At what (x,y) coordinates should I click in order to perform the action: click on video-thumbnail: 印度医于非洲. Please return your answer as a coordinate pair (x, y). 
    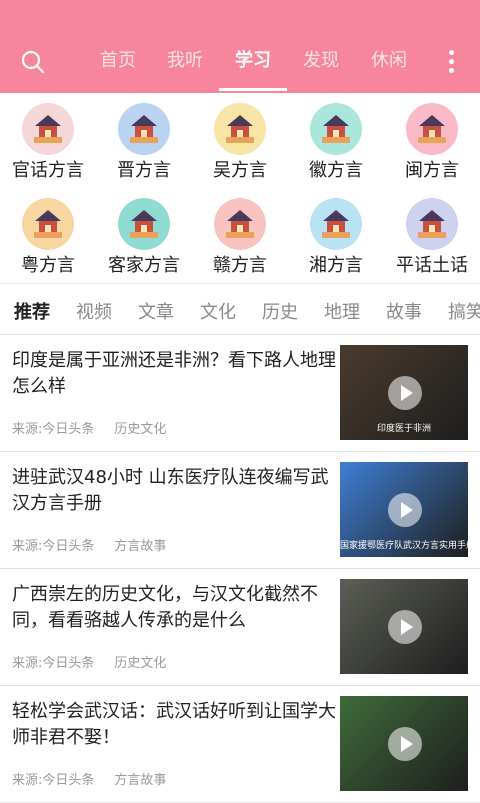
    Looking at the image, I should click on (404, 392).